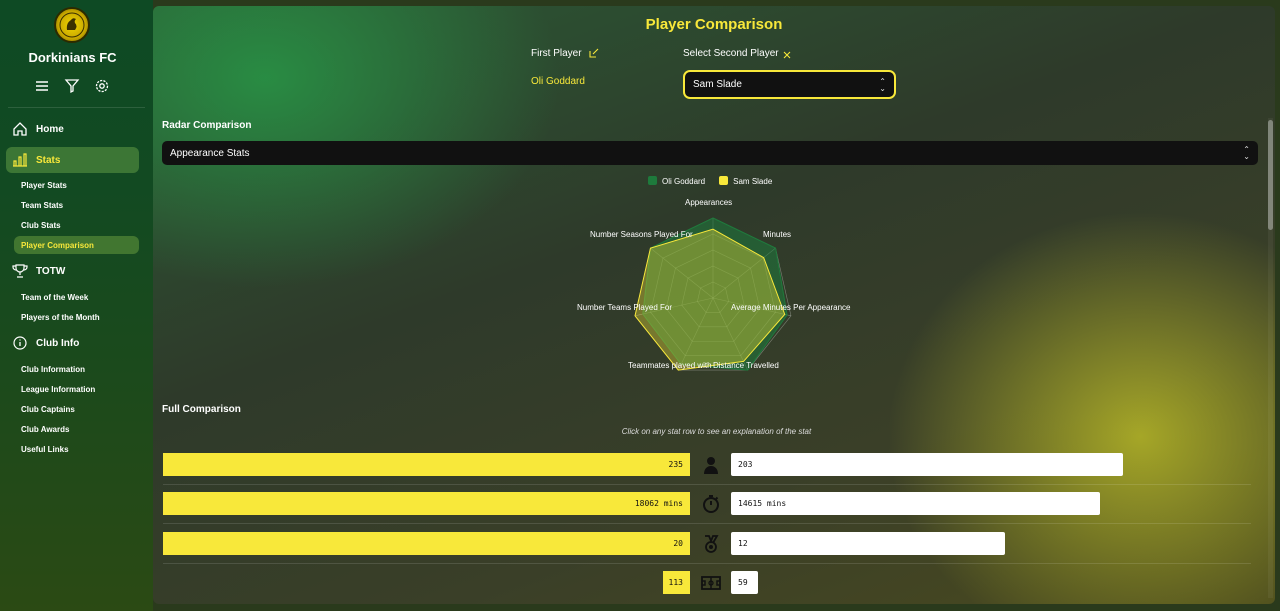 This screenshot has width=1280, height=611. What do you see at coordinates (789, 84) in the screenshot?
I see `second-player-select: Sam Slade ⌃ ⌄` at bounding box center [789, 84].